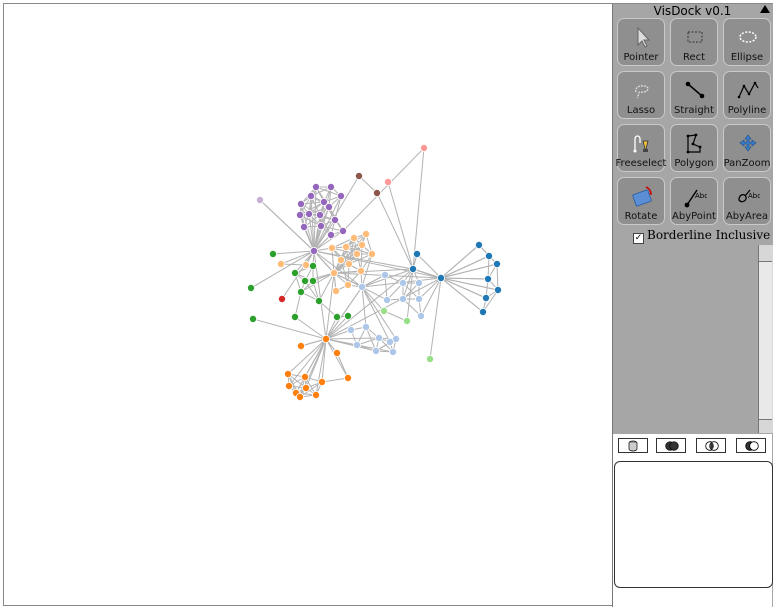  Describe the element at coordinates (633, 445) in the screenshot. I see `set-common-button` at that location.